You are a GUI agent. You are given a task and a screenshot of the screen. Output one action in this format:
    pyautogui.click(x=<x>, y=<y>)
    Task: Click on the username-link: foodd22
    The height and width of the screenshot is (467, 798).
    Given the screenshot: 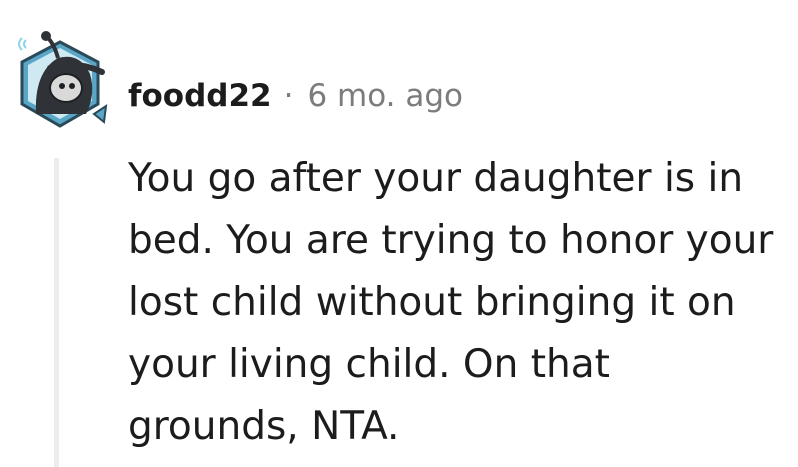 What is the action you would take?
    pyautogui.click(x=200, y=96)
    